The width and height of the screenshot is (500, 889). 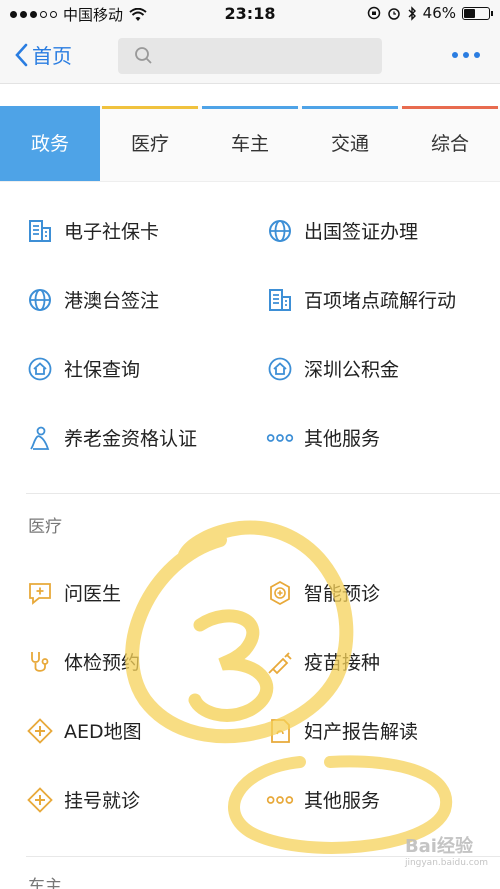 I want to click on gov-service-item: 养老金资格认证, so click(x=146, y=437).